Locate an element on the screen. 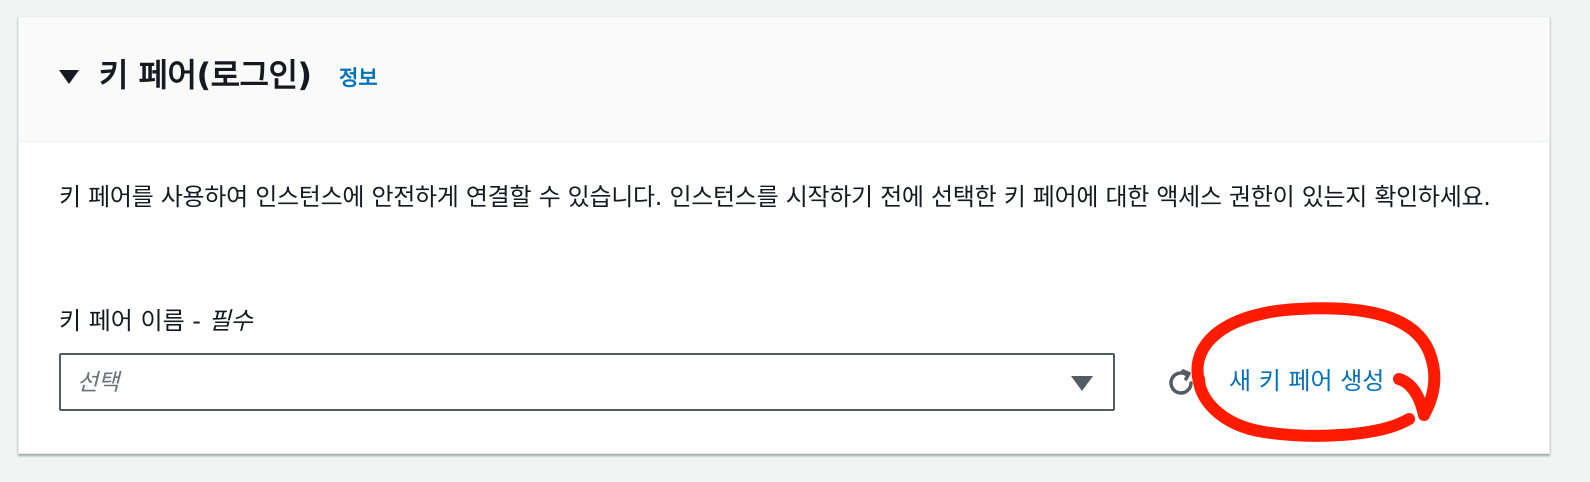  chevron-down-icon is located at coordinates (1082, 383).